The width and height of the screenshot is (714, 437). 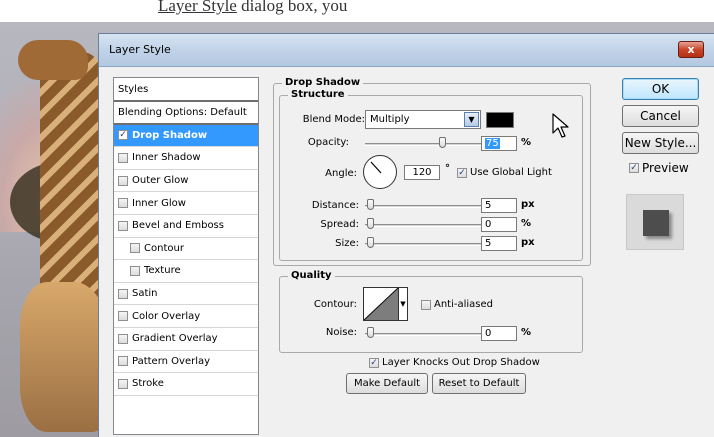 What do you see at coordinates (186, 294) in the screenshot?
I see `style-item-satin: Satin` at bounding box center [186, 294].